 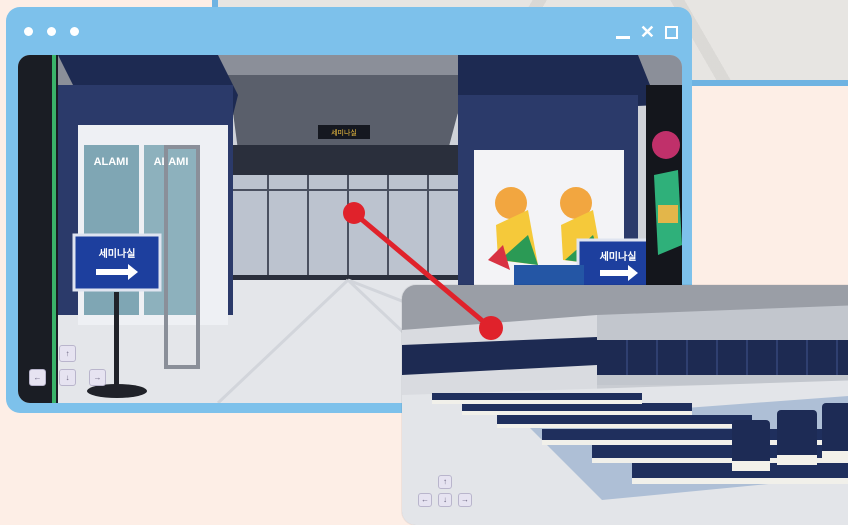 What do you see at coordinates (671, 32) in the screenshot?
I see `maximize-icon` at bounding box center [671, 32].